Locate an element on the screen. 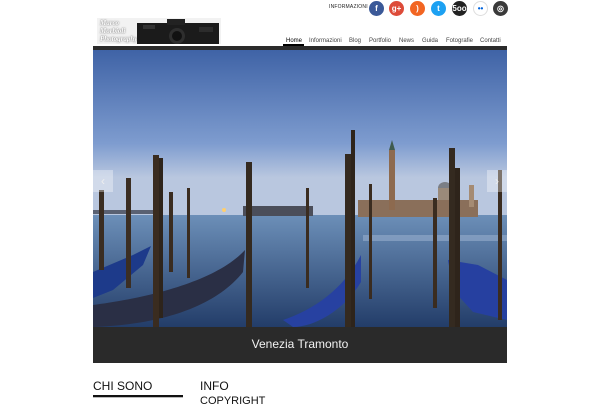  google-plus-icon: g+ is located at coordinates (396, 8).